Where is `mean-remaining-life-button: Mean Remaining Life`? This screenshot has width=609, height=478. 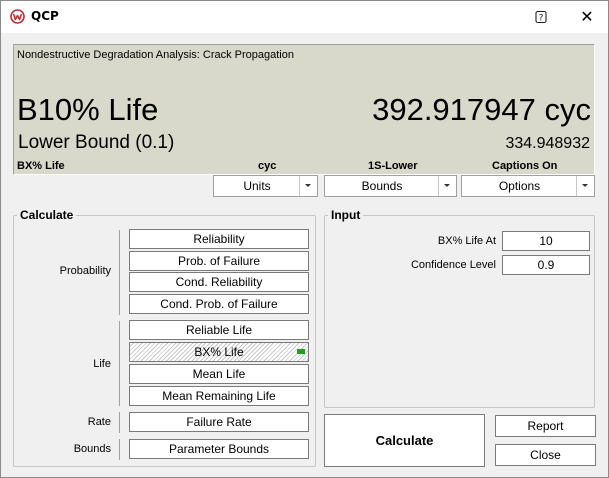
mean-remaining-life-button: Mean Remaining Life is located at coordinates (219, 396).